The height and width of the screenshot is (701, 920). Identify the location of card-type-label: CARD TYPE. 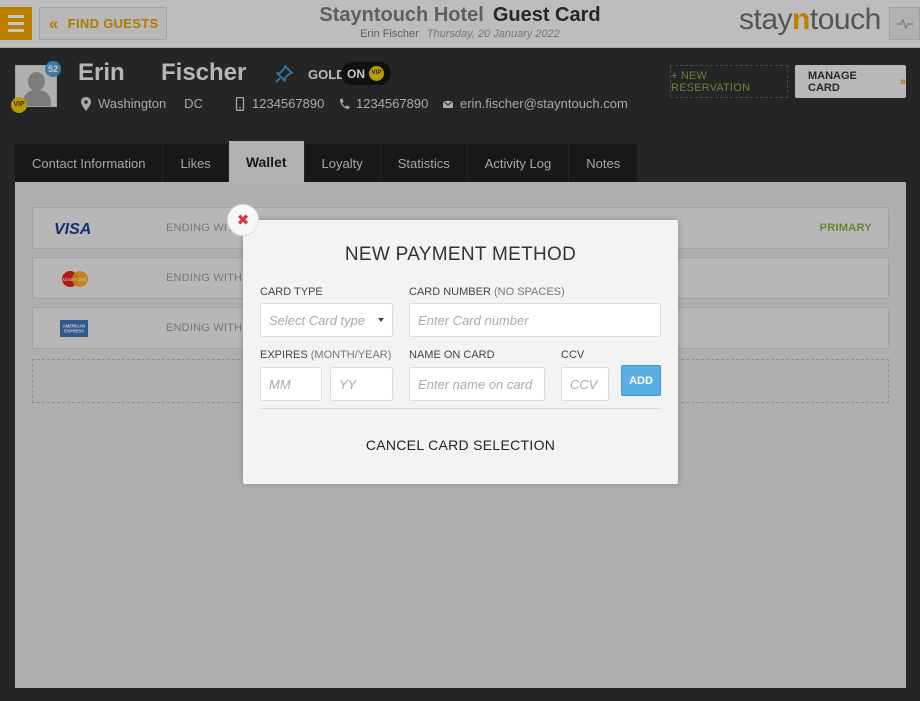
(291, 292).